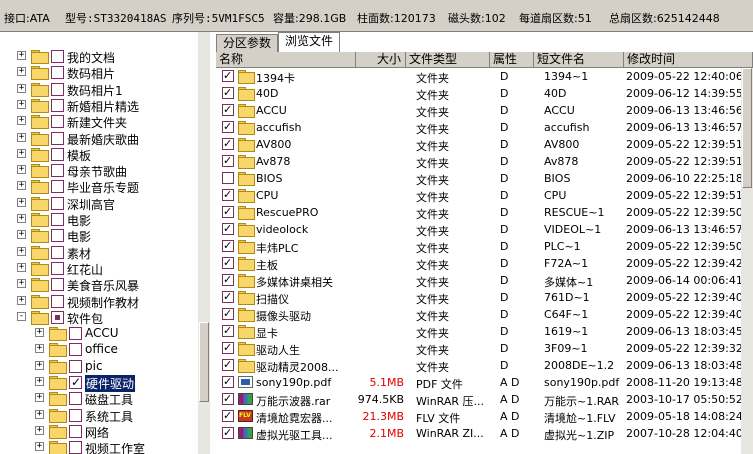 The height and width of the screenshot is (454, 753). Describe the element at coordinates (100, 105) in the screenshot. I see `tree-item: + 新婚相片精选` at that location.